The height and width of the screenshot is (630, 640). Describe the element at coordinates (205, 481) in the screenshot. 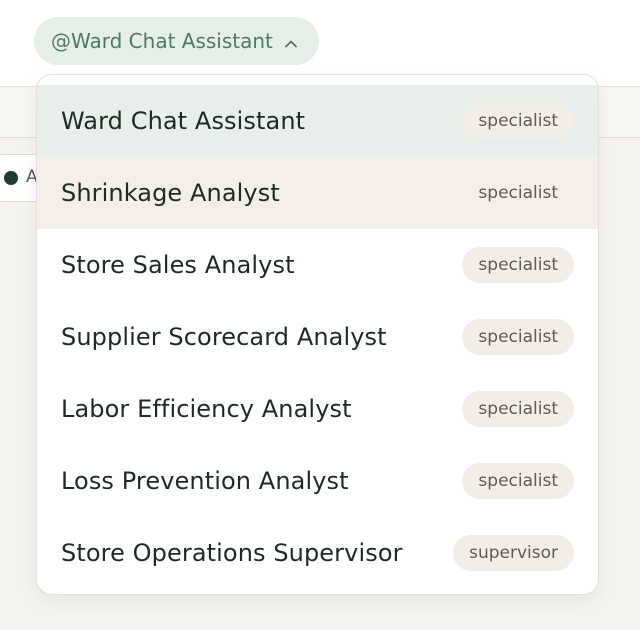

I see `agent-option-label: Loss Prevention Analyst` at that location.